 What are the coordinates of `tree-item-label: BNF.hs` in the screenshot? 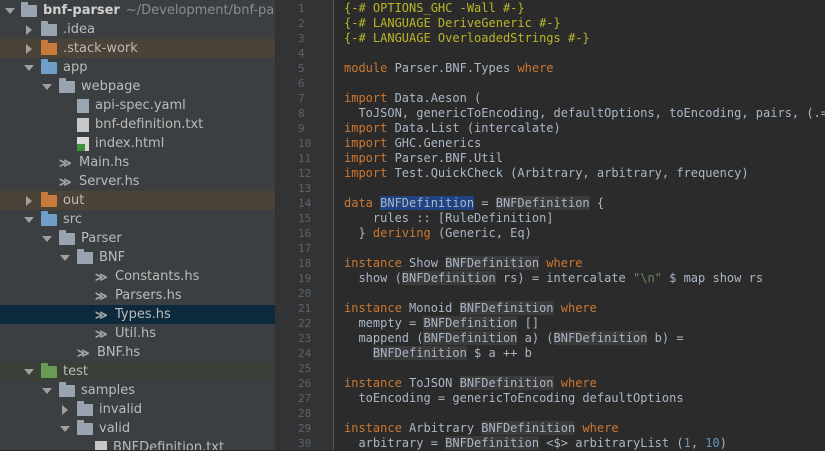 It's located at (119, 352).